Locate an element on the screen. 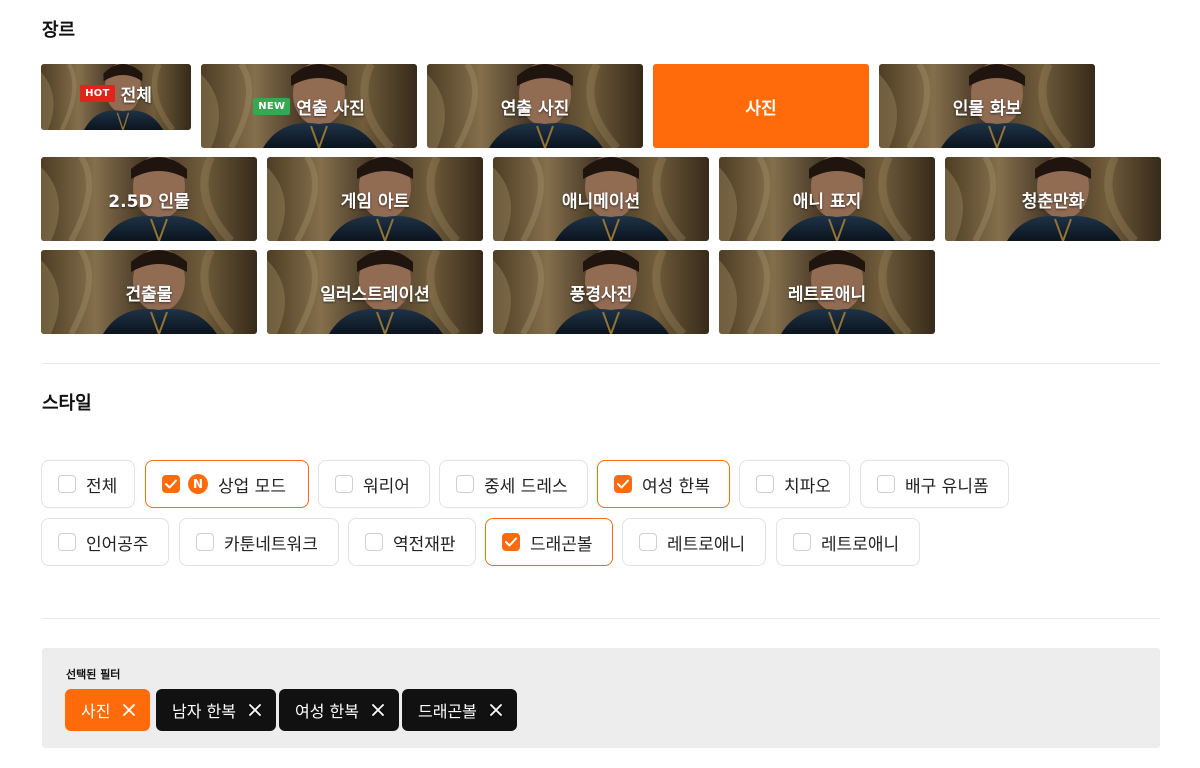 Image resolution: width=1200 pixels, height=768 pixels. genre-tile-game-art: 게임 아트 is located at coordinates (375, 199).